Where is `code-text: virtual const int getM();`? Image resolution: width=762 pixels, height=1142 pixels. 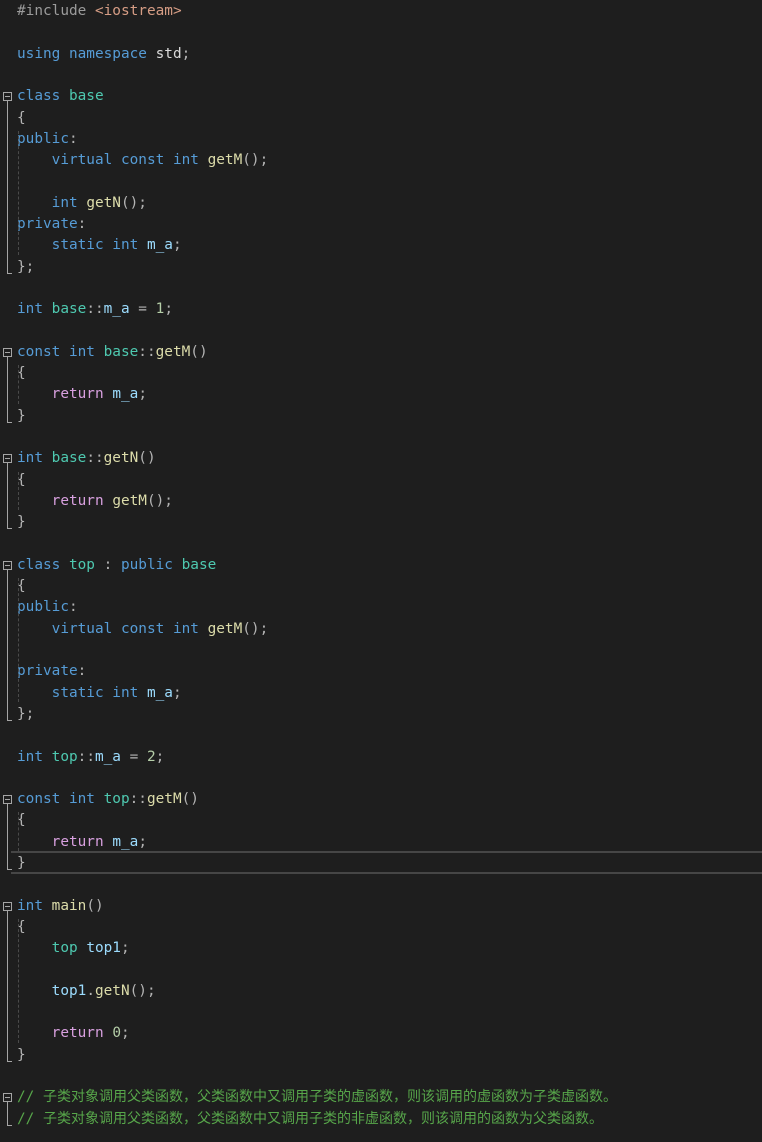 code-text: virtual const int getM(); is located at coordinates (143, 629).